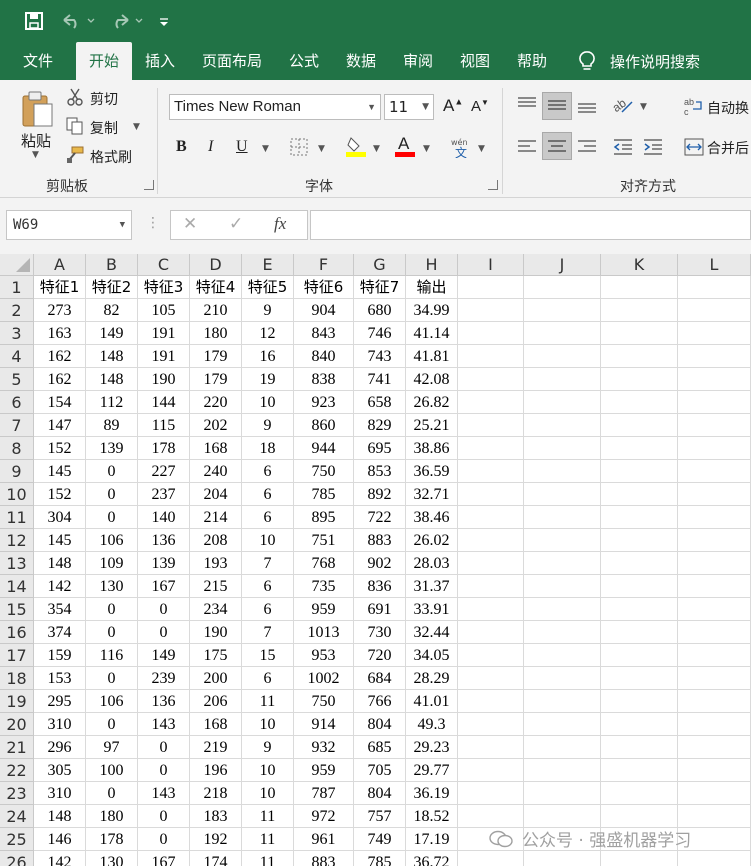 The image size is (751, 866). I want to click on table-cell: 139, so click(164, 563).